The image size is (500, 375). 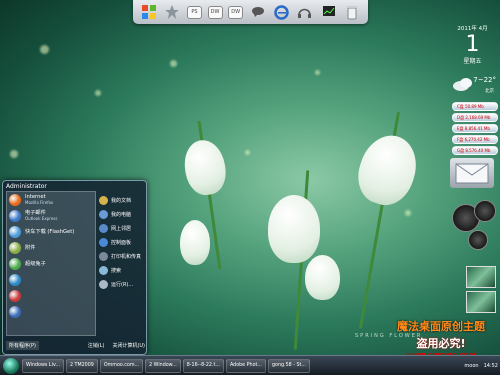 What do you see at coordinates (462, 84) in the screenshot?
I see `cloud-icon` at bounding box center [462, 84].